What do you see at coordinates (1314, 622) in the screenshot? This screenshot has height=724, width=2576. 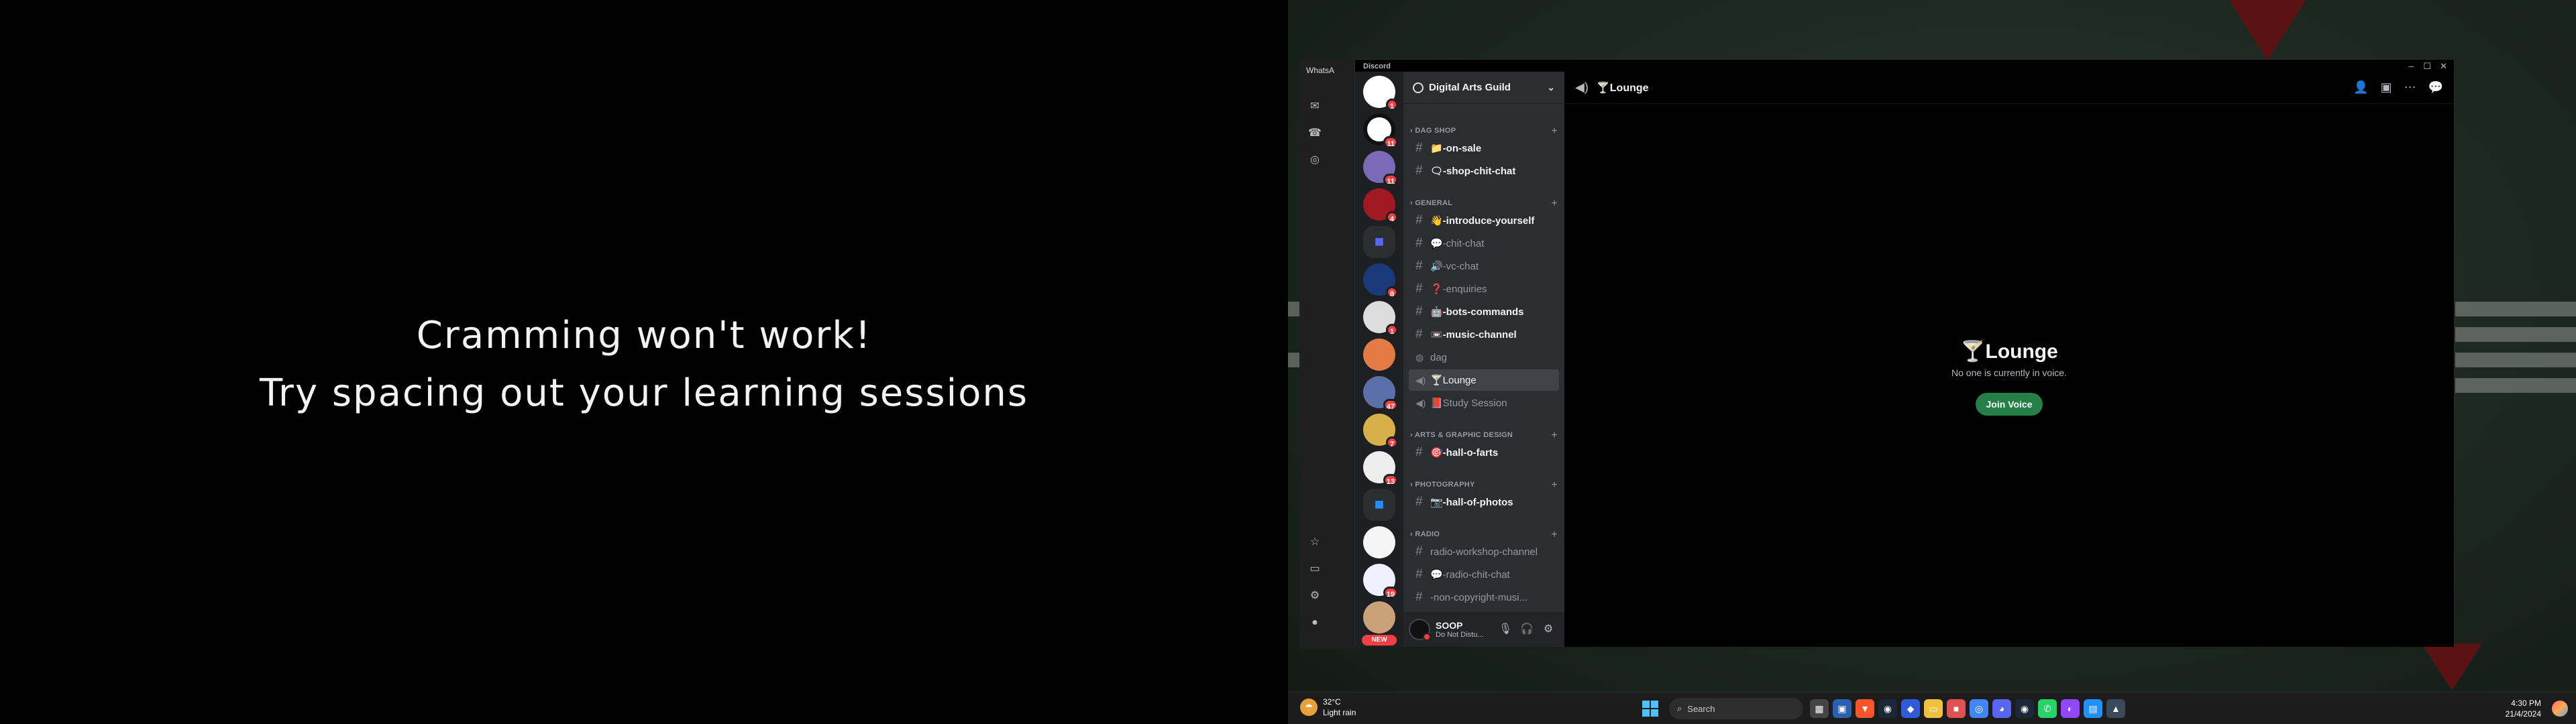 I see `profile-icon: ●` at bounding box center [1314, 622].